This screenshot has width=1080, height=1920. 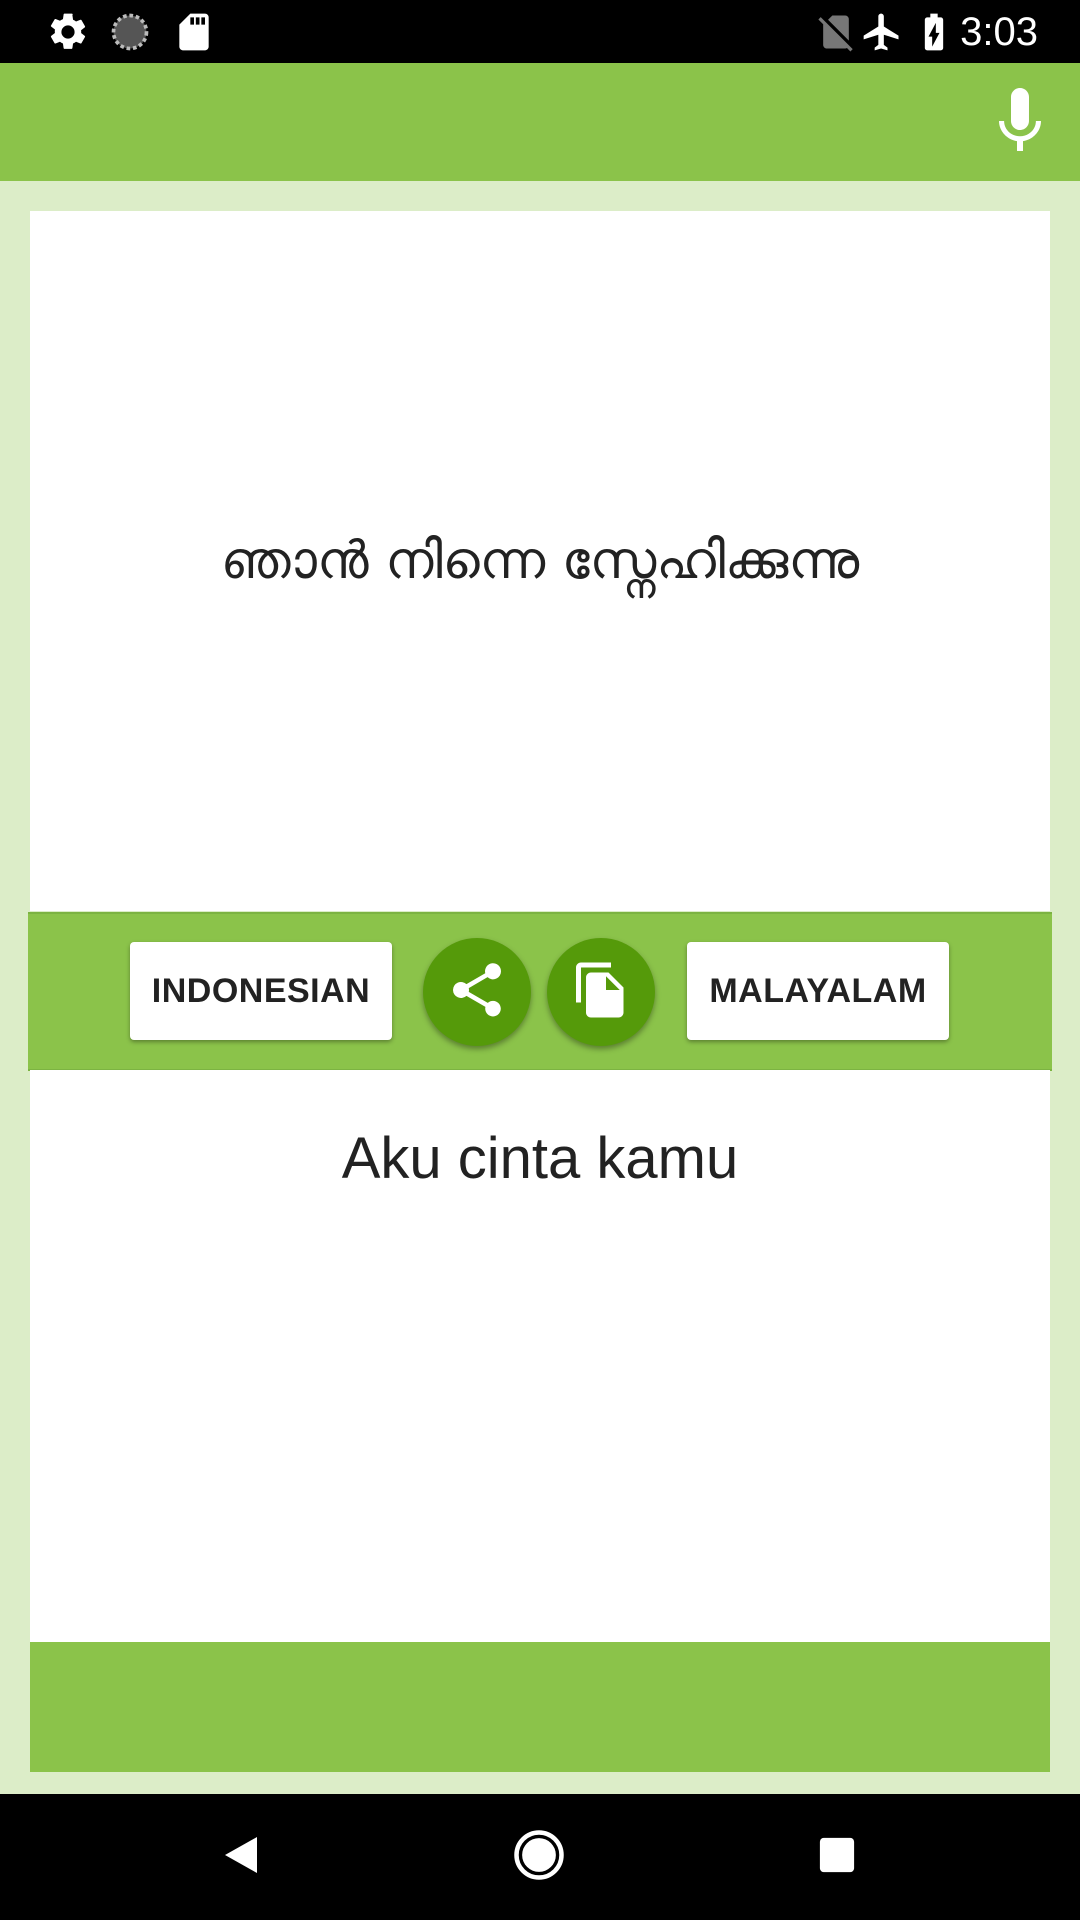 I want to click on source-text: ഞാൻ നിന്നെ സ്നേഹിക്കുന്നു, so click(x=540, y=561).